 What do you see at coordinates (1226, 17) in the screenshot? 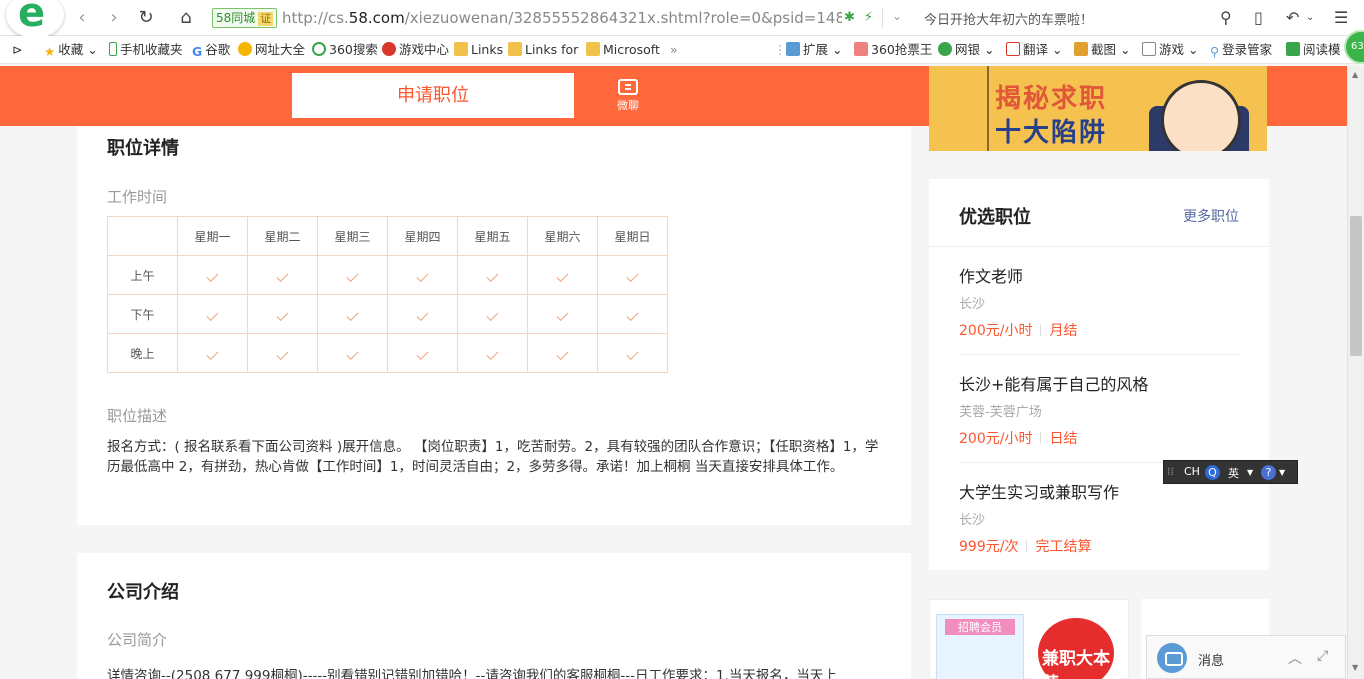
I see `search-icon: ⚲` at bounding box center [1226, 17].